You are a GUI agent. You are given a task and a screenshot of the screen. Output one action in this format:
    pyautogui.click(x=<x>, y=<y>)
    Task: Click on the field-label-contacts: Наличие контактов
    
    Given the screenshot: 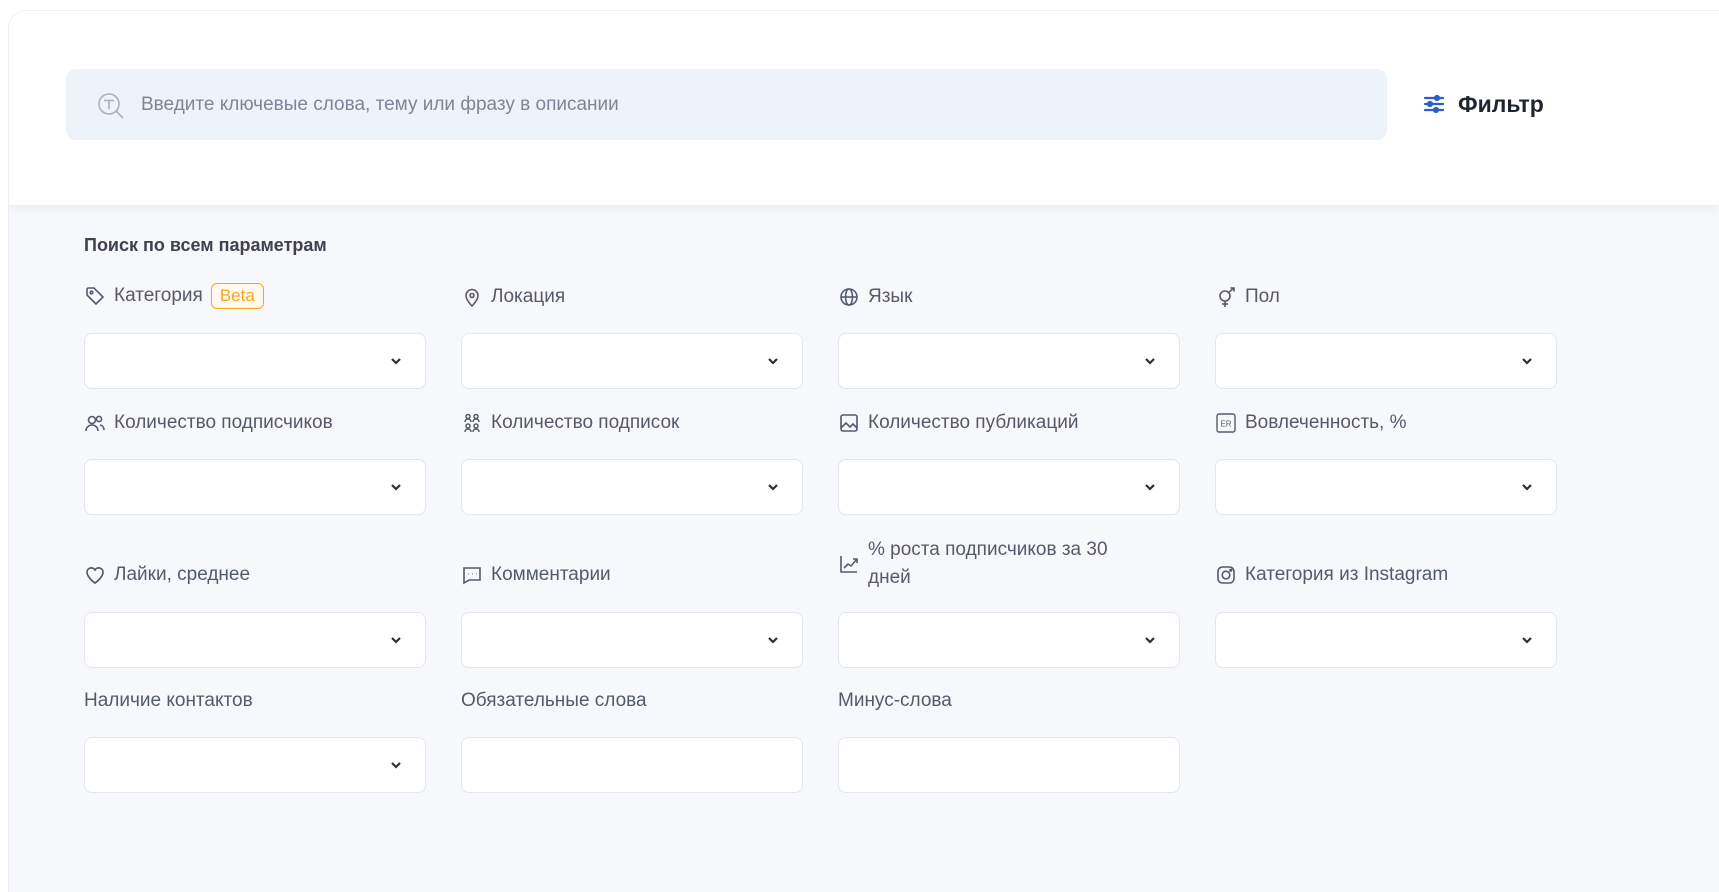 What is the action you would take?
    pyautogui.click(x=168, y=700)
    